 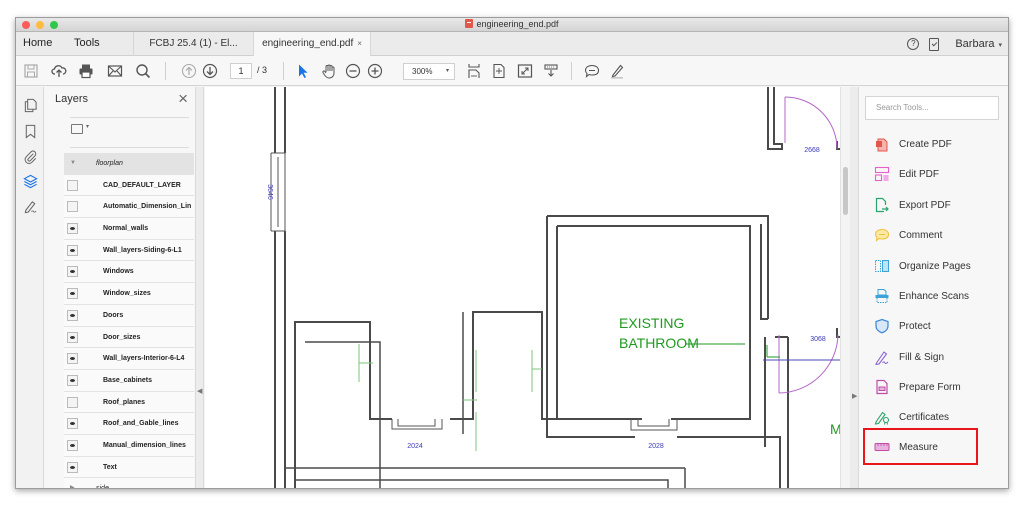 I want to click on layer-name: Base_cabinets, so click(x=128, y=380).